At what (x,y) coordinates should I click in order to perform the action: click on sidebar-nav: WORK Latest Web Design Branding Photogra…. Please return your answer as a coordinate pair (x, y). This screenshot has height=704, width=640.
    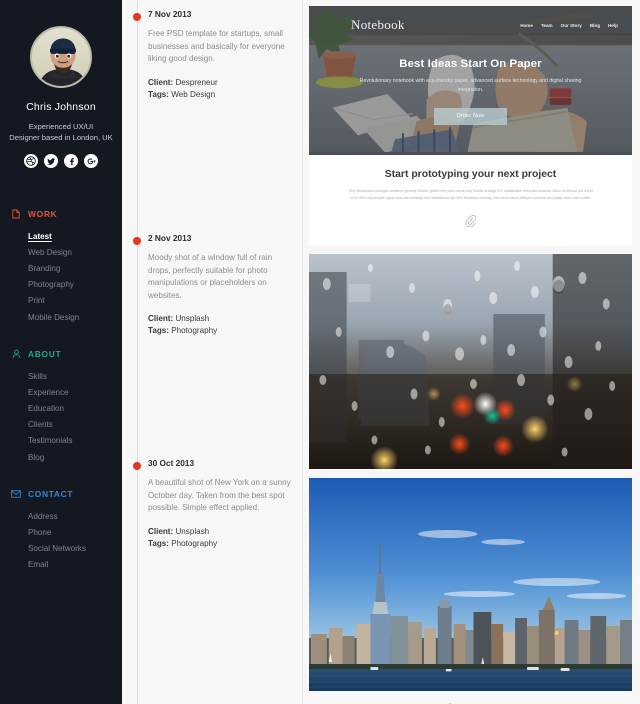
    Looking at the image, I should click on (61, 389).